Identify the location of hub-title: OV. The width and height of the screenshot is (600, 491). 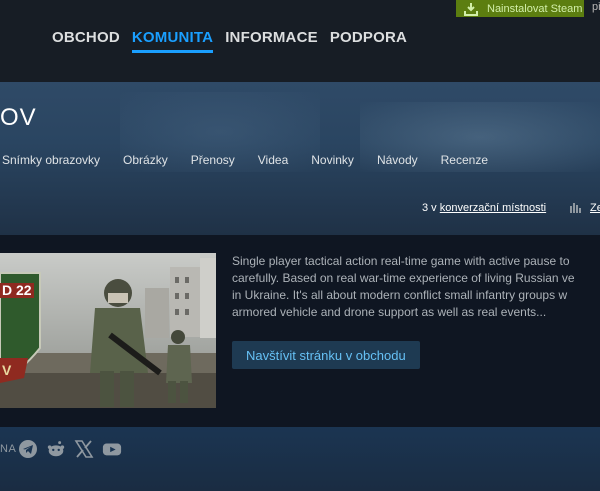
(18, 117).